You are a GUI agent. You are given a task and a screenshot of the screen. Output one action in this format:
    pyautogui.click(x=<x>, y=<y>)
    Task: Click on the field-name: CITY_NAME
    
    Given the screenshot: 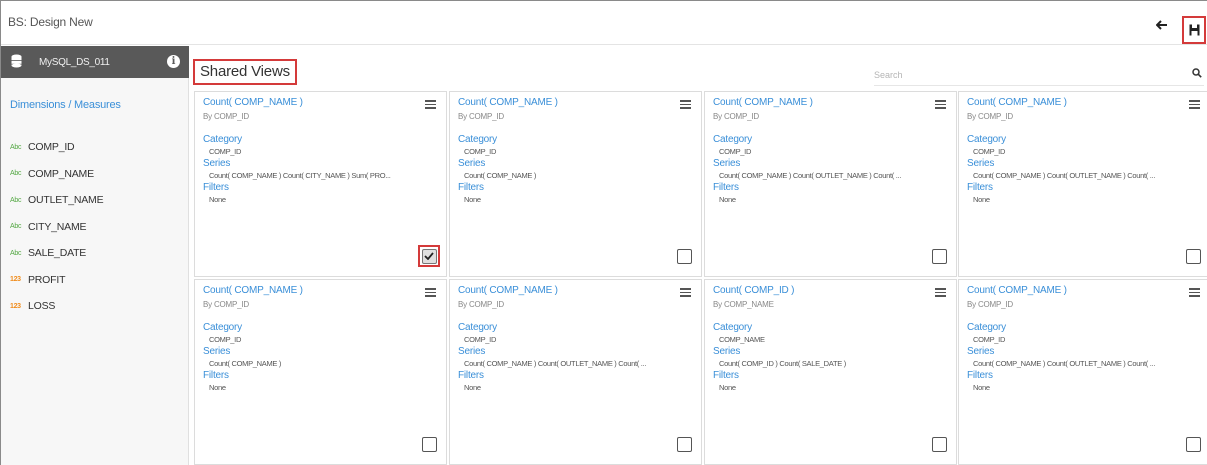 What is the action you would take?
    pyautogui.click(x=57, y=226)
    